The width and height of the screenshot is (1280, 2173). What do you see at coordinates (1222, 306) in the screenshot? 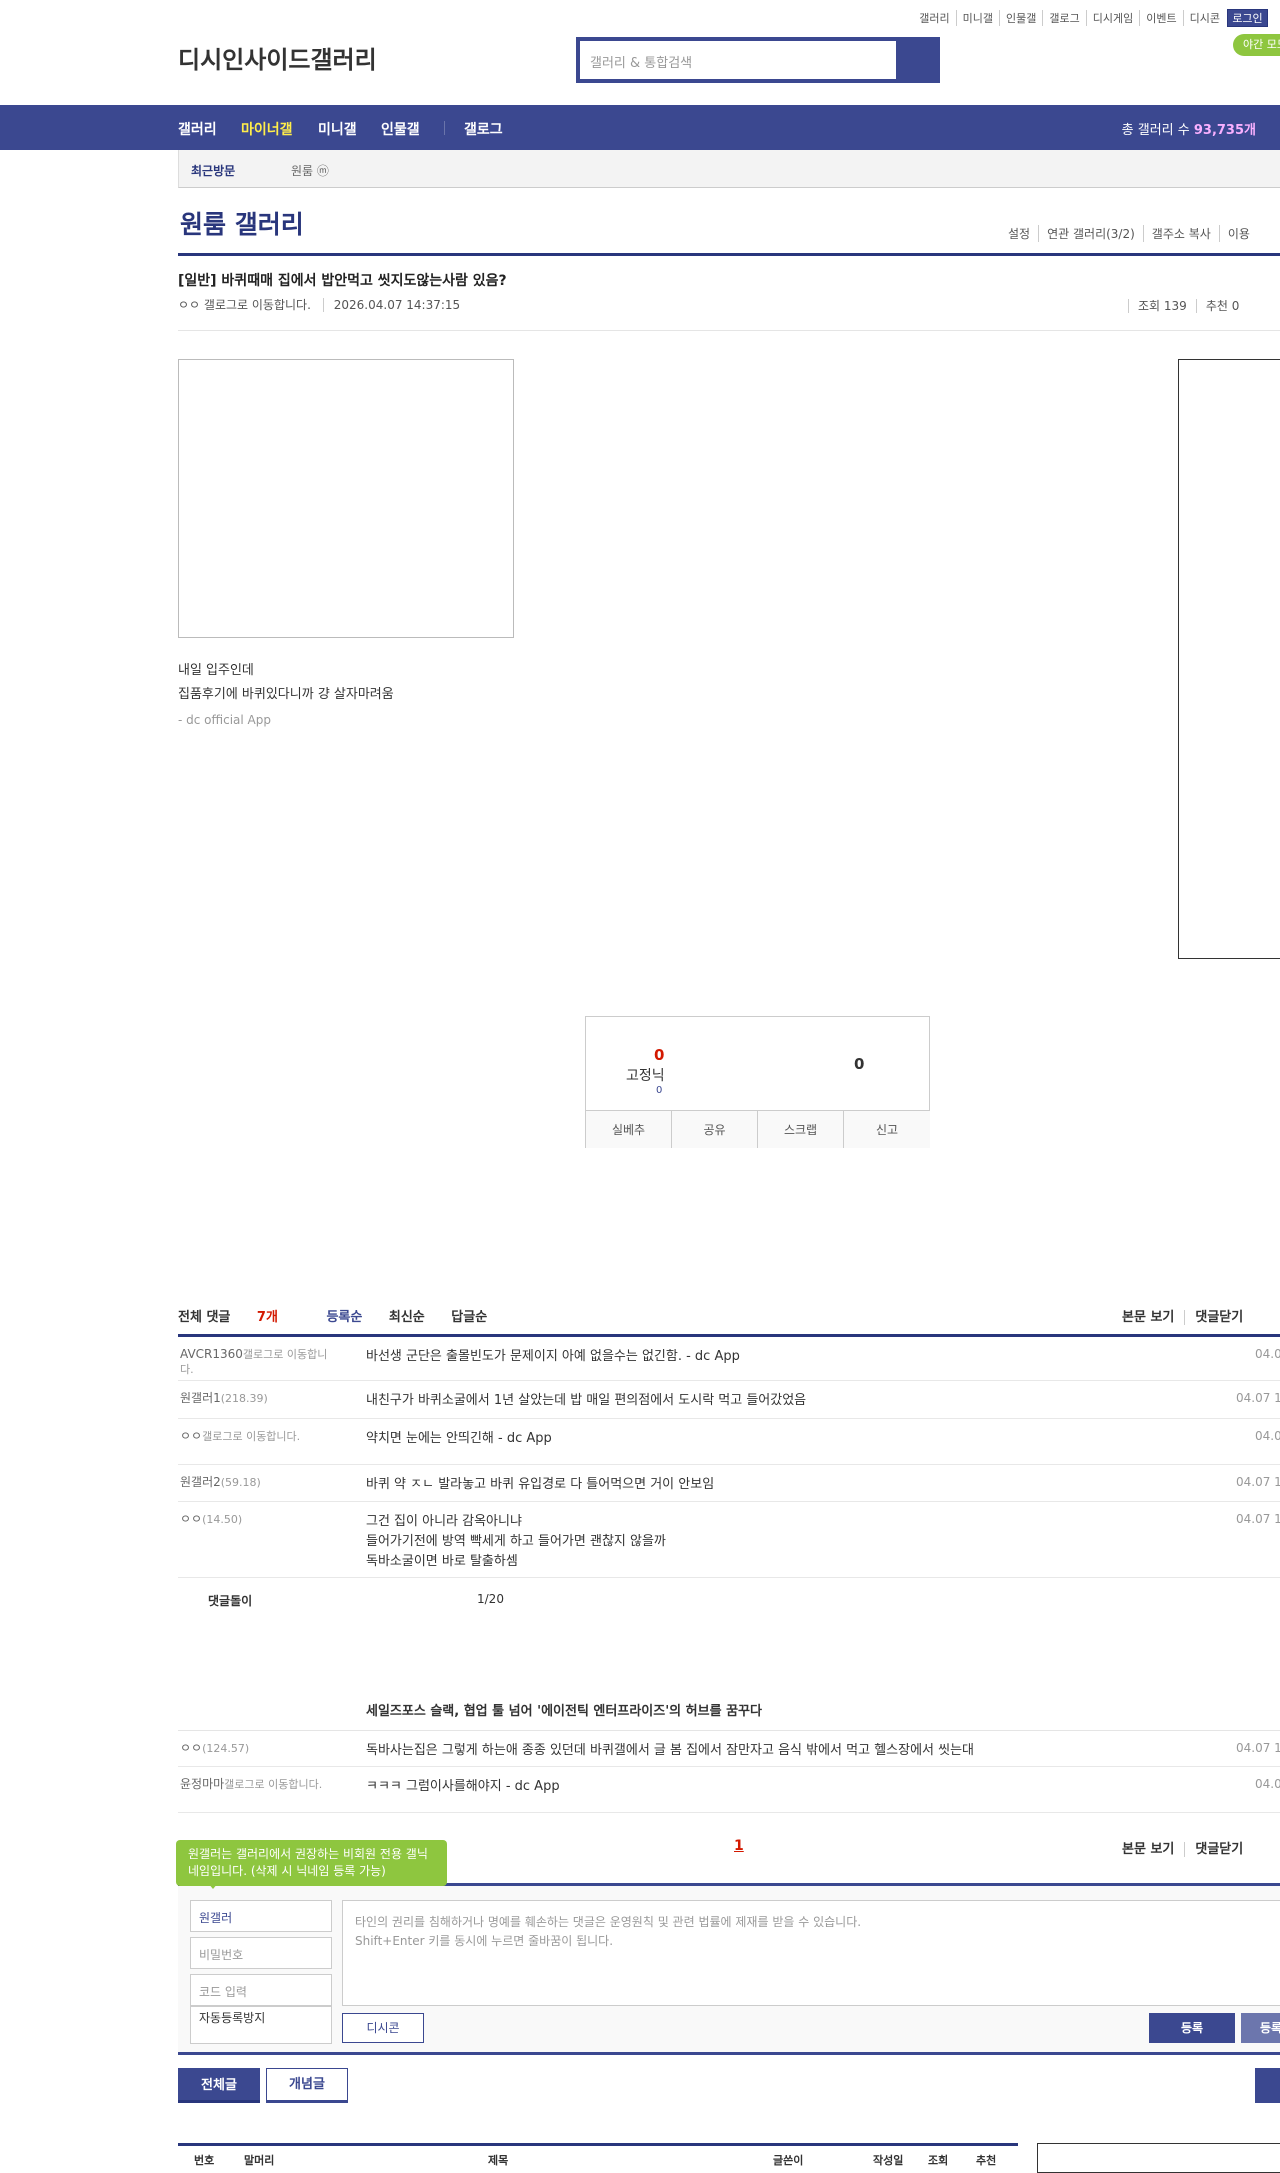
I see `recommend-count: 추천 0` at bounding box center [1222, 306].